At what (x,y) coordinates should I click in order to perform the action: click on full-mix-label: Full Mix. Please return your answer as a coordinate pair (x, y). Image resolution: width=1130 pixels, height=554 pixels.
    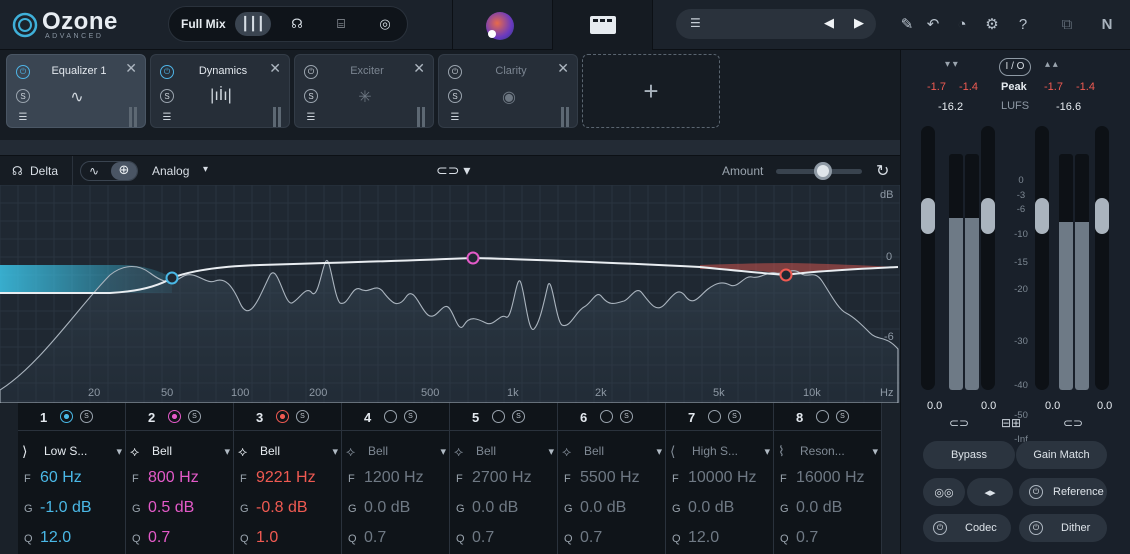
    Looking at the image, I should click on (203, 24).